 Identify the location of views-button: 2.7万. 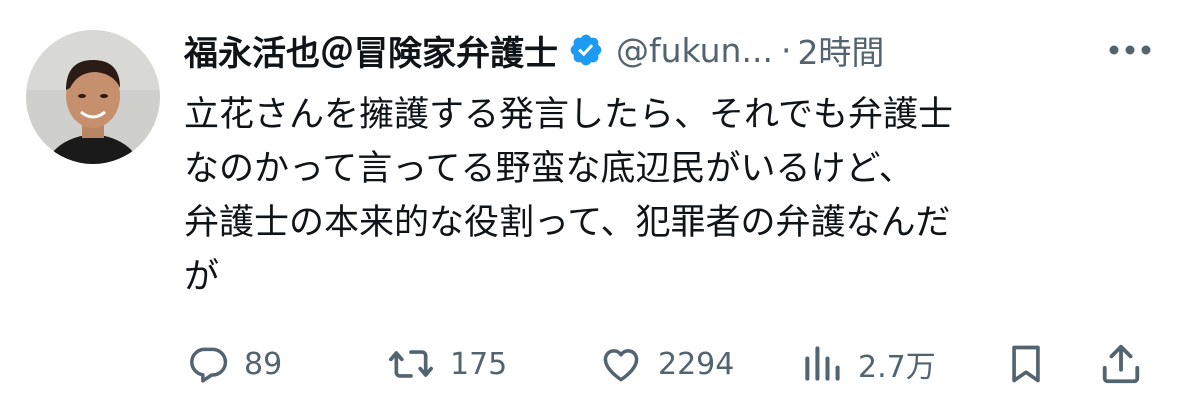
(868, 364).